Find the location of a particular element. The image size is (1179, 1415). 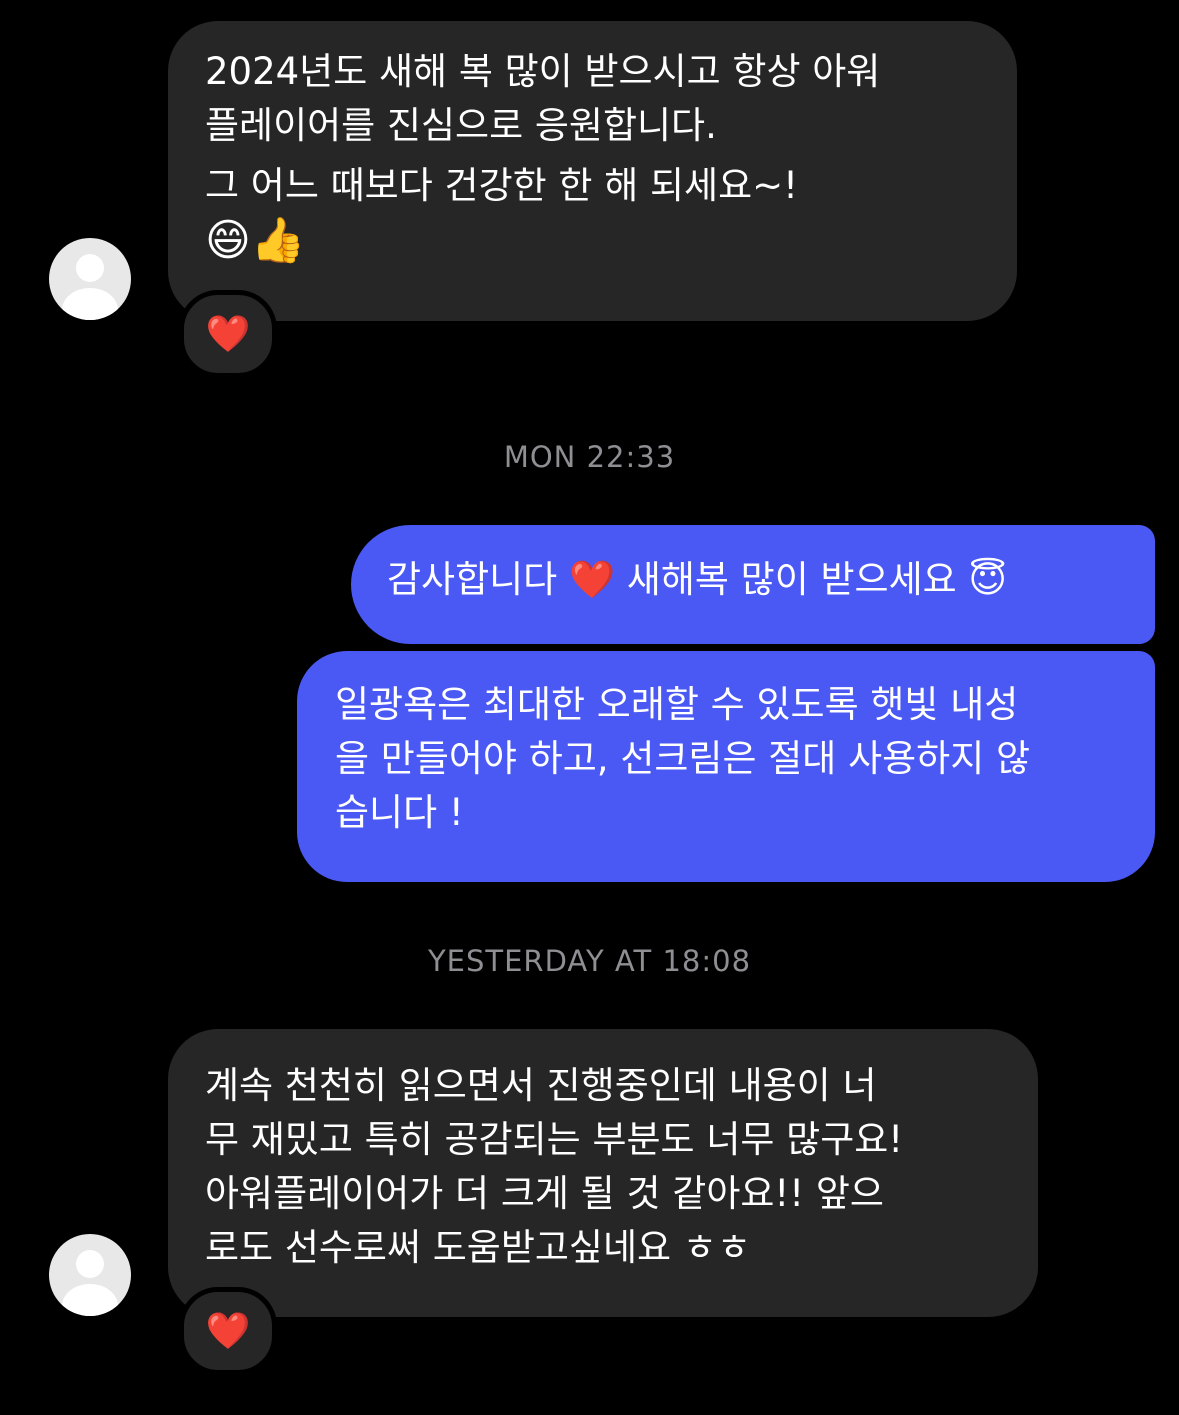

message-line: 플레이어를 진심으로 응원합니다. is located at coordinates (461, 125).